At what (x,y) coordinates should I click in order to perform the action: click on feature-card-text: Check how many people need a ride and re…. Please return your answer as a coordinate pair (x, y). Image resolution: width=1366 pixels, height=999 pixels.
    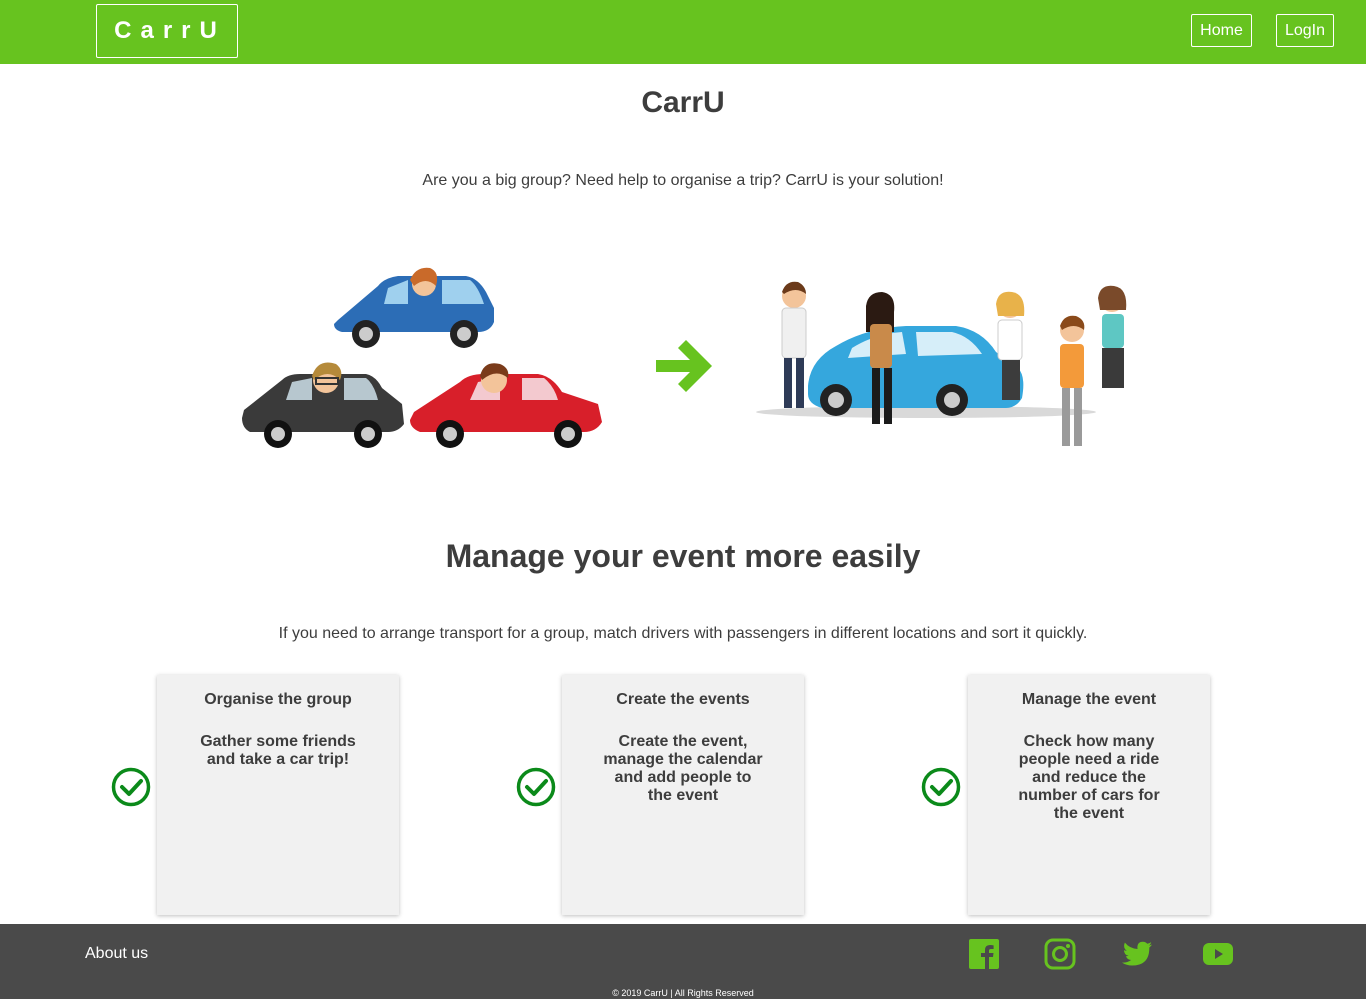
    Looking at the image, I should click on (1089, 777).